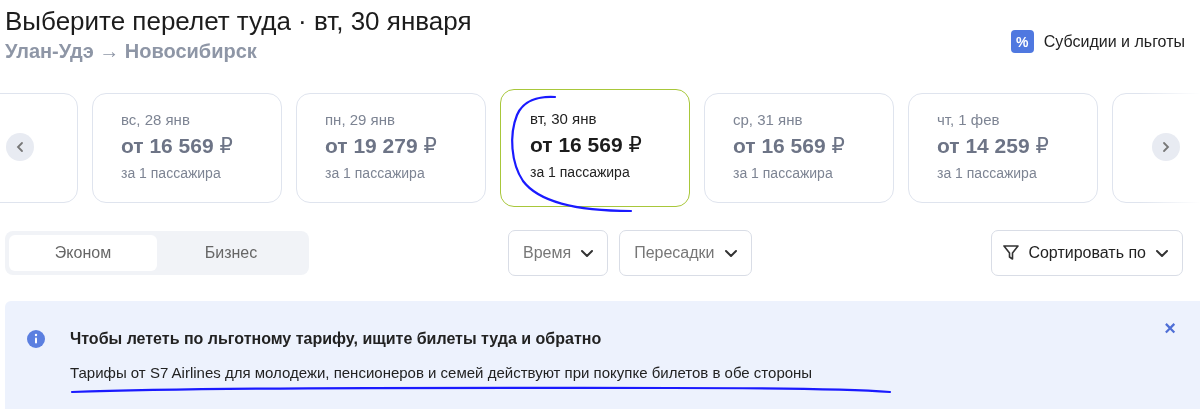  I want to click on date-card: пн, 29 янв от 19 279 ₽ за 1 пассажира, so click(391, 148).